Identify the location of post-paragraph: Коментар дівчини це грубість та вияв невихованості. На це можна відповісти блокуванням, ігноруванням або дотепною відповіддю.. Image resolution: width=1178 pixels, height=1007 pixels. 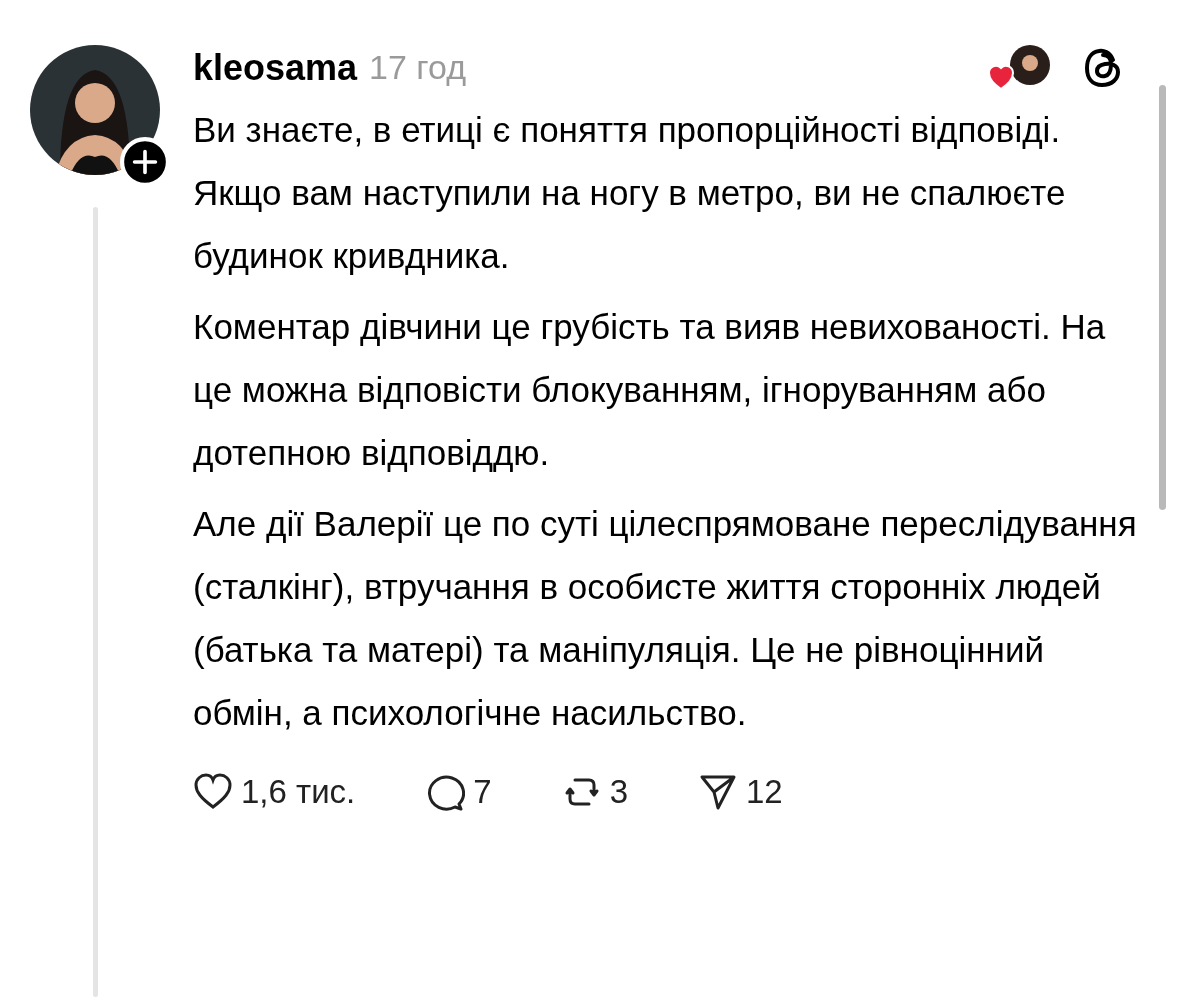
(650, 390).